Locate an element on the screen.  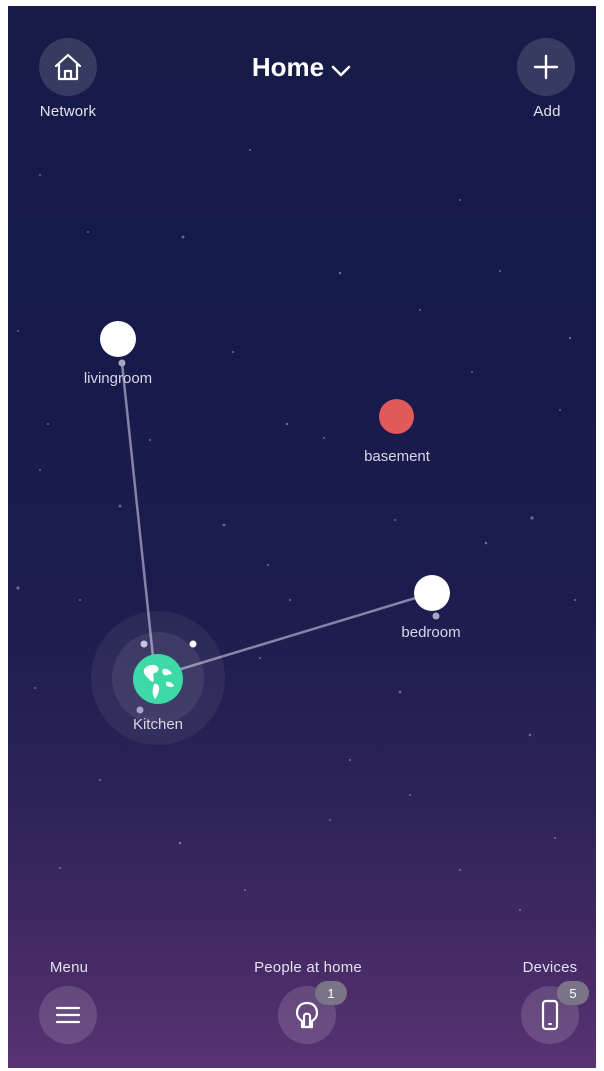
frame-edge-right is located at coordinates (600, 535).